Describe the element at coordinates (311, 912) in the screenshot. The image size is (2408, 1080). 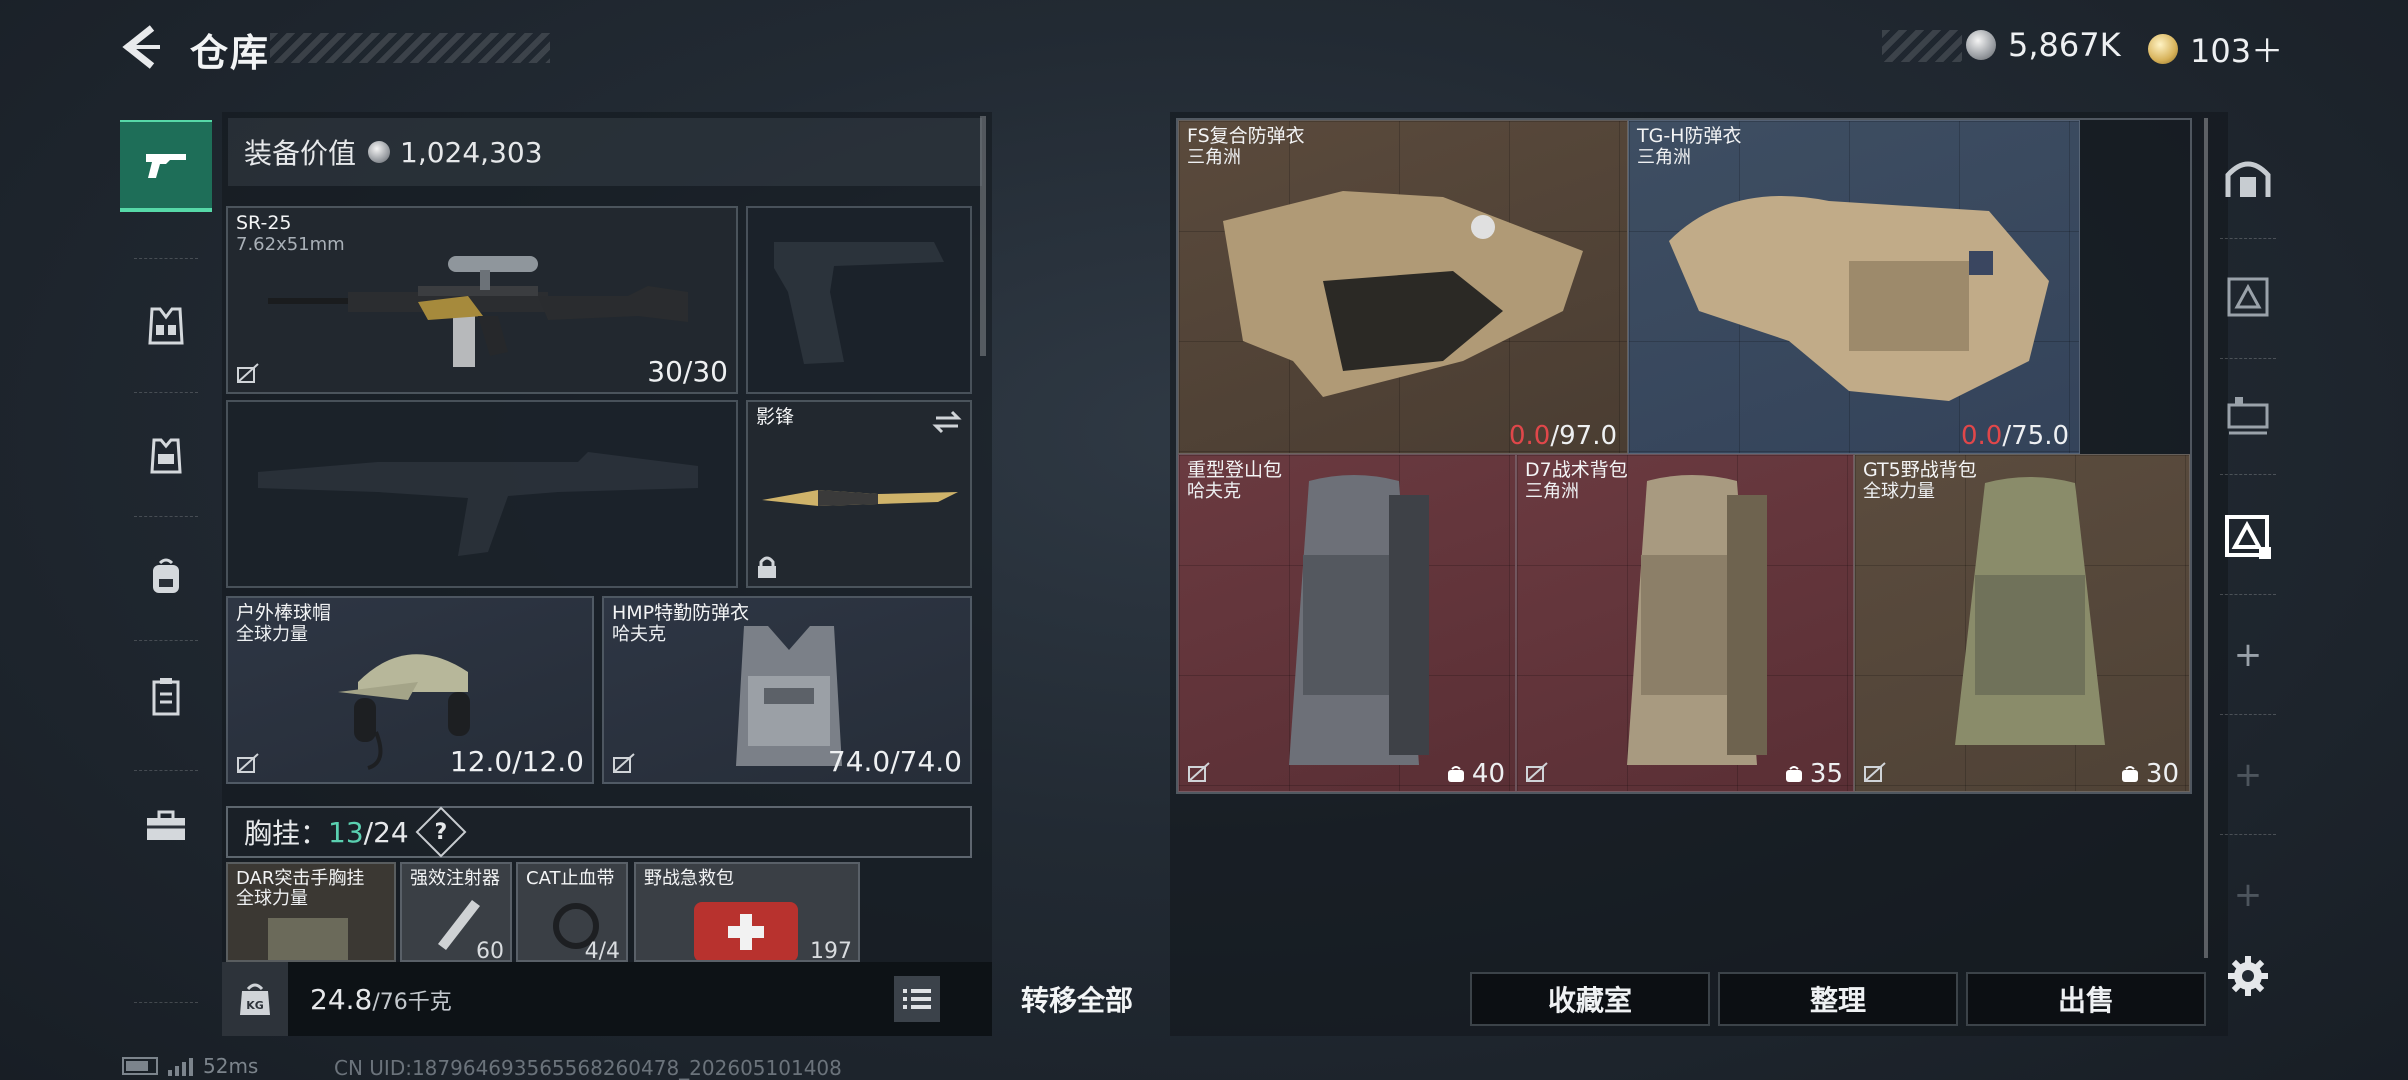
I see `rig-item: DAR突击手胸挂 全球力量` at that location.